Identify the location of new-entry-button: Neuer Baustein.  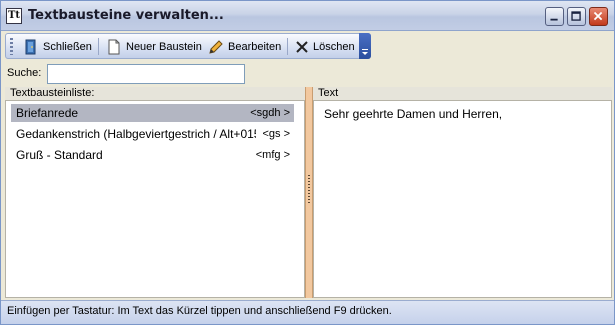
(154, 46).